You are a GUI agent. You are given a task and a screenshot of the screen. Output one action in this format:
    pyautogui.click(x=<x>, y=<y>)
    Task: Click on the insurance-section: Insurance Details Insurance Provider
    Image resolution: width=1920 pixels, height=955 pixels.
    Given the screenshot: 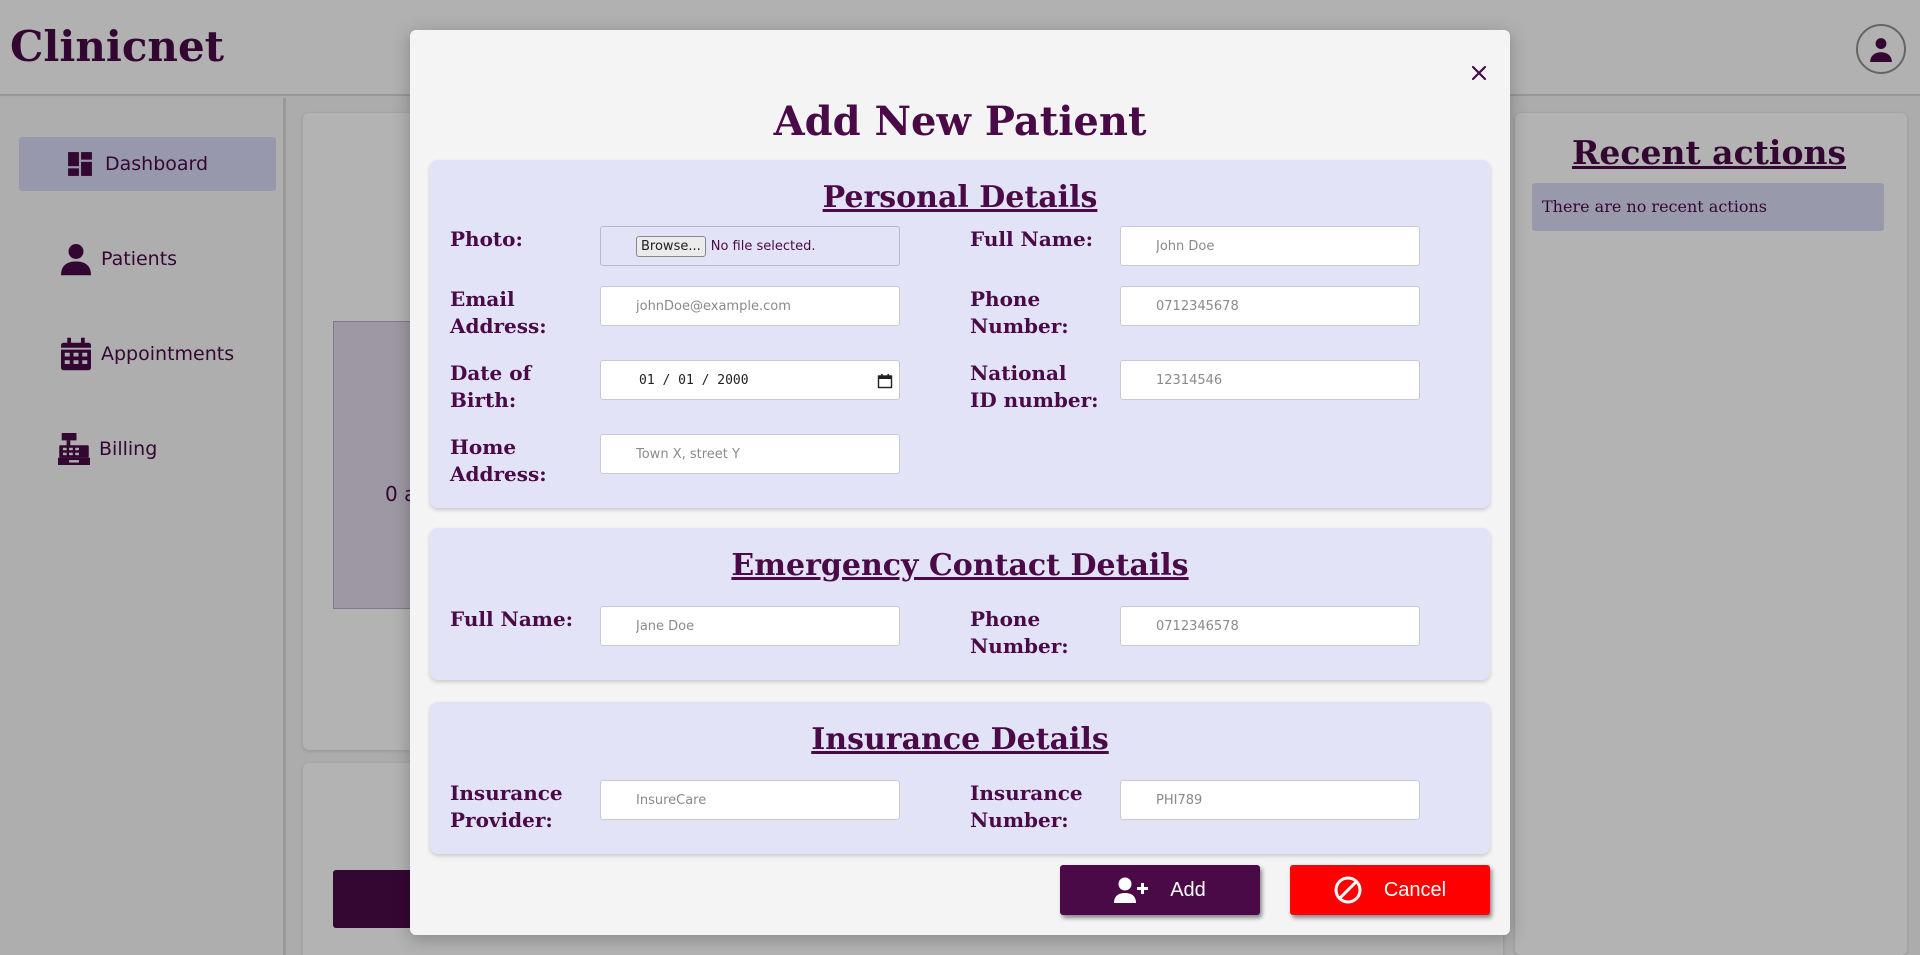 What is the action you would take?
    pyautogui.click(x=960, y=778)
    